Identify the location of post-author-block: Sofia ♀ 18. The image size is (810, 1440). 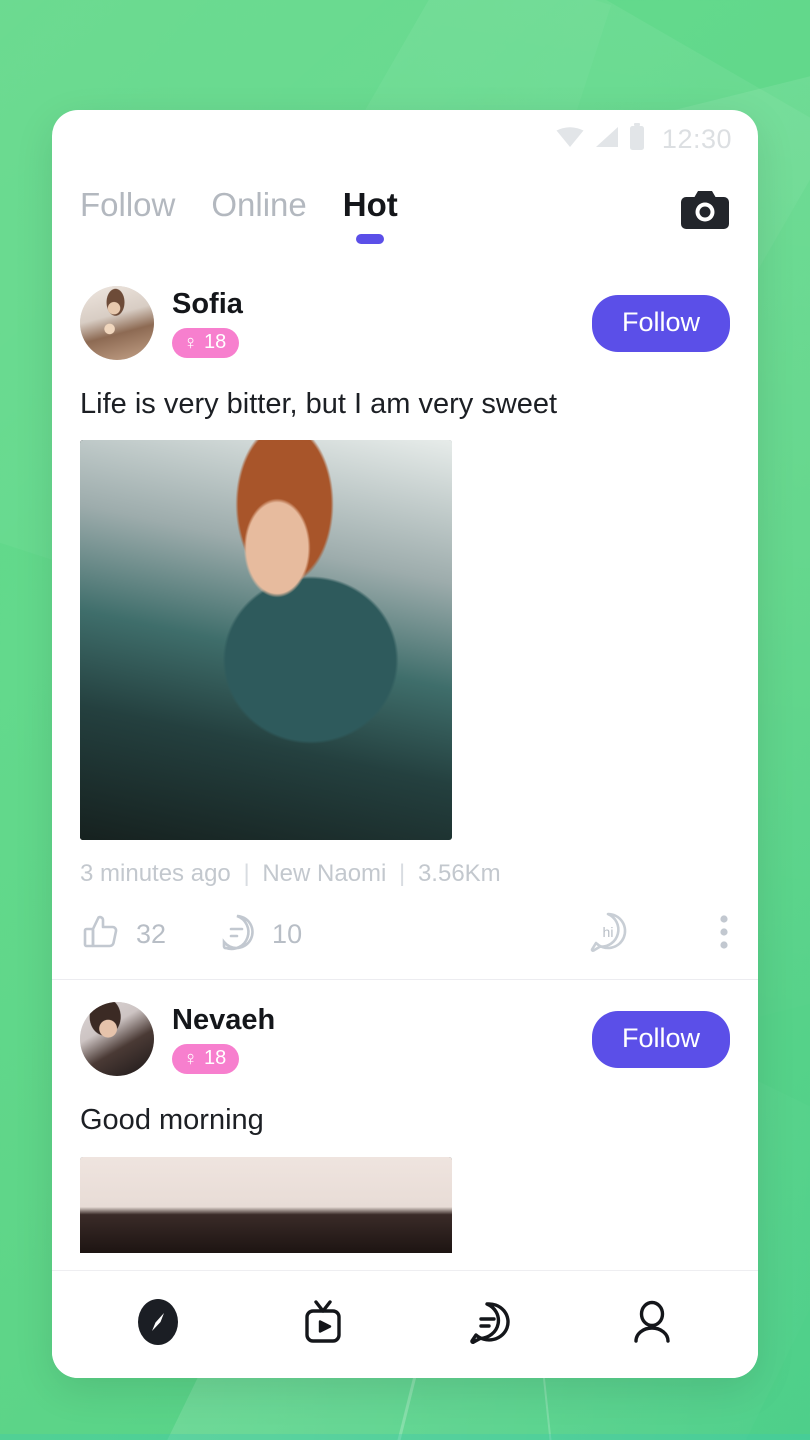
(207, 323).